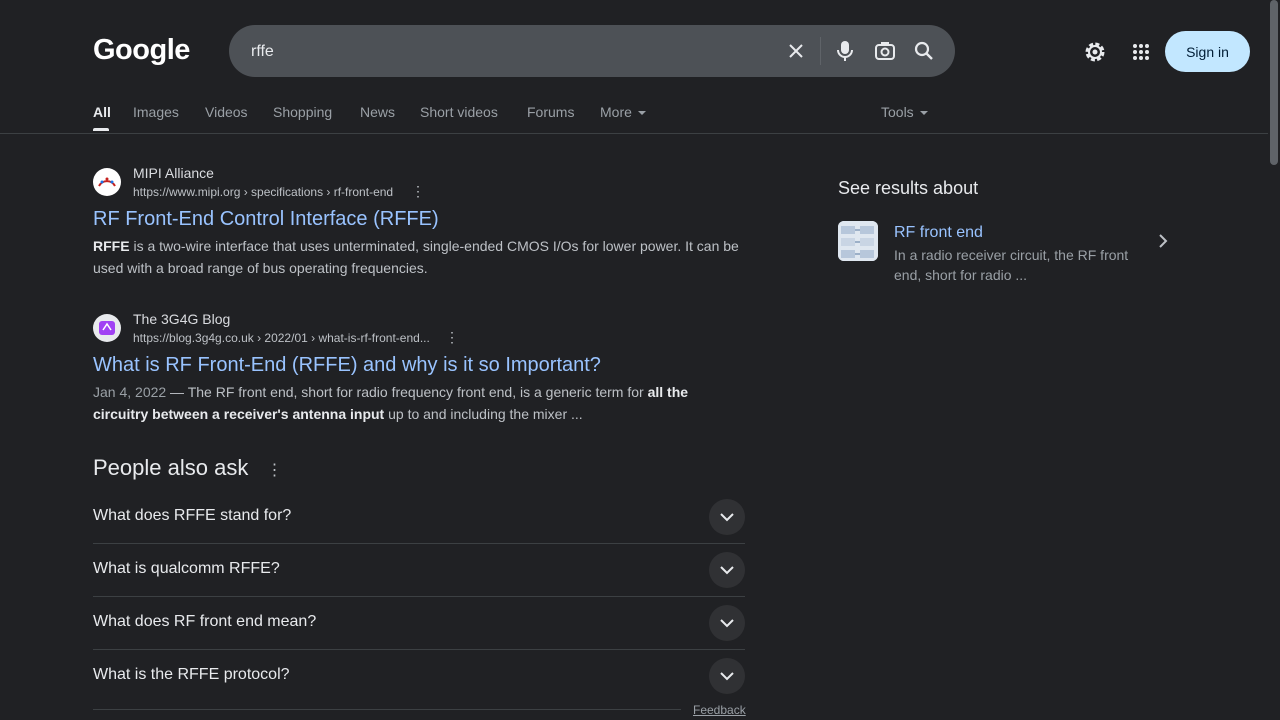  Describe the element at coordinates (511, 52) in the screenshot. I see `search-input` at that location.